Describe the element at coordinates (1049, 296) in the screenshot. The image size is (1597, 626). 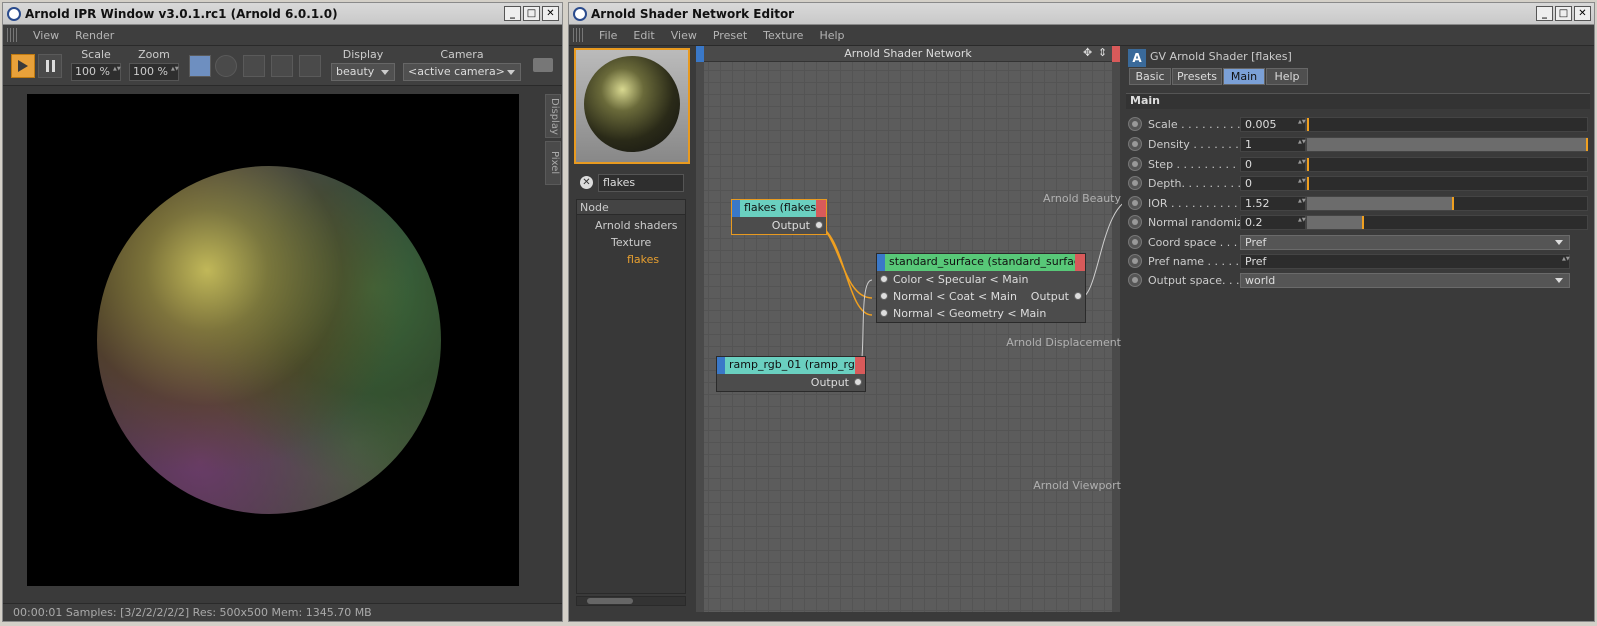
I see `standard-surface-output-label: Output` at that location.